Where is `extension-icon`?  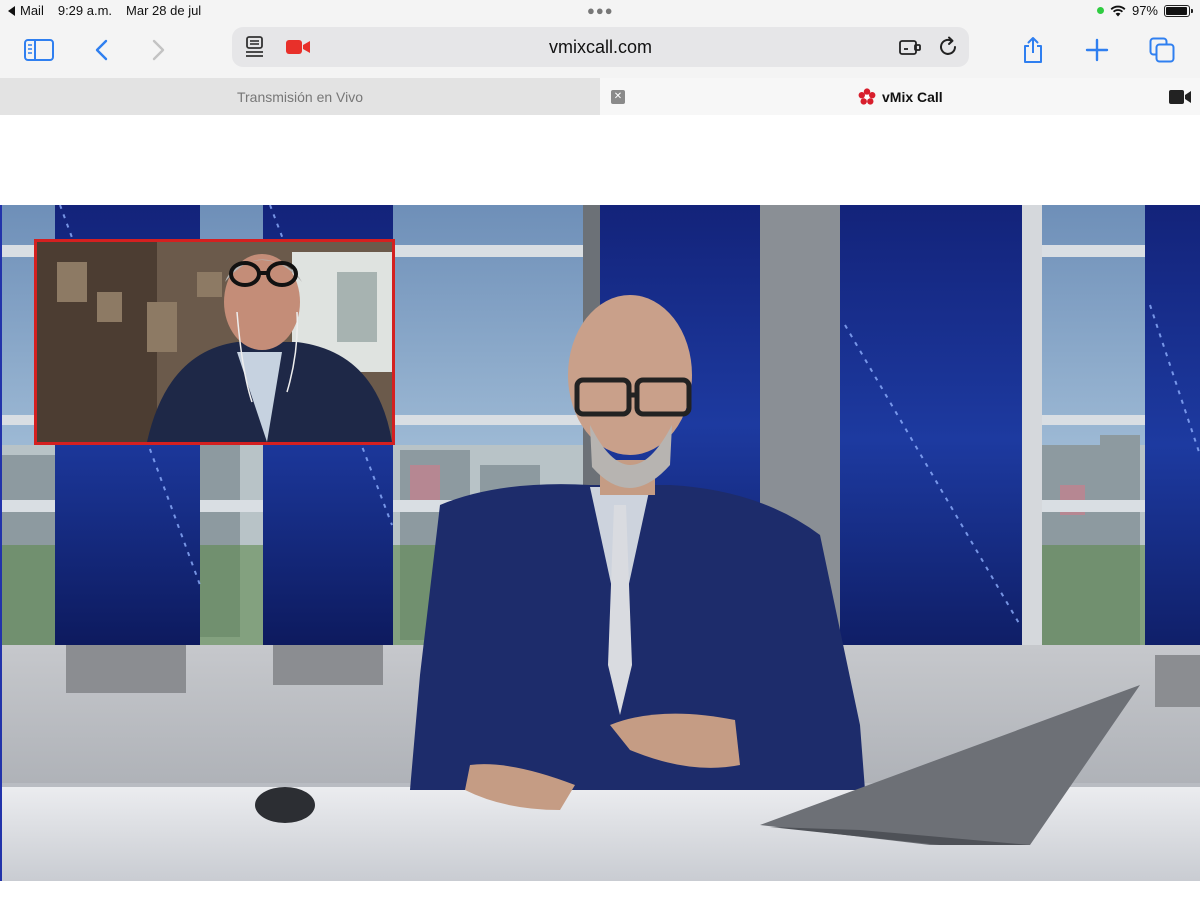
extension-icon is located at coordinates (910, 47).